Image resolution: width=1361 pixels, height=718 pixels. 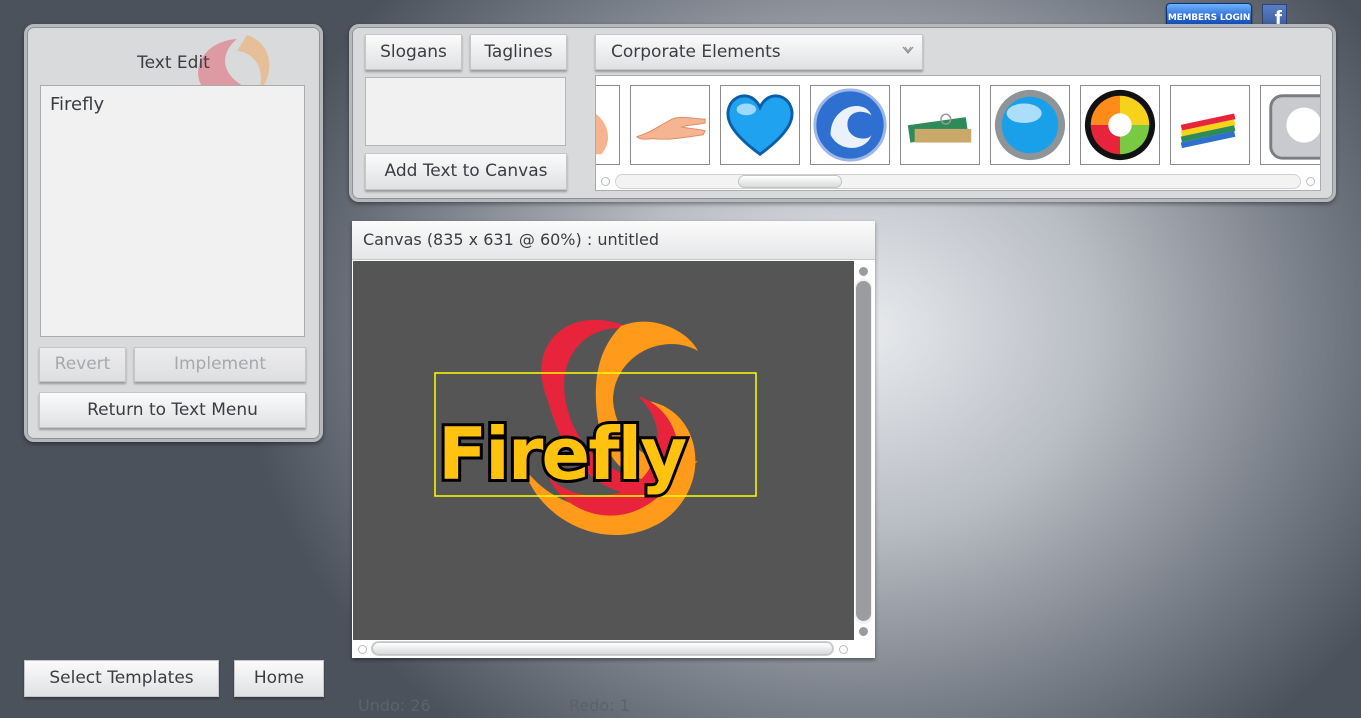 I want to click on canvas-hscroll-handle, so click(x=602, y=648).